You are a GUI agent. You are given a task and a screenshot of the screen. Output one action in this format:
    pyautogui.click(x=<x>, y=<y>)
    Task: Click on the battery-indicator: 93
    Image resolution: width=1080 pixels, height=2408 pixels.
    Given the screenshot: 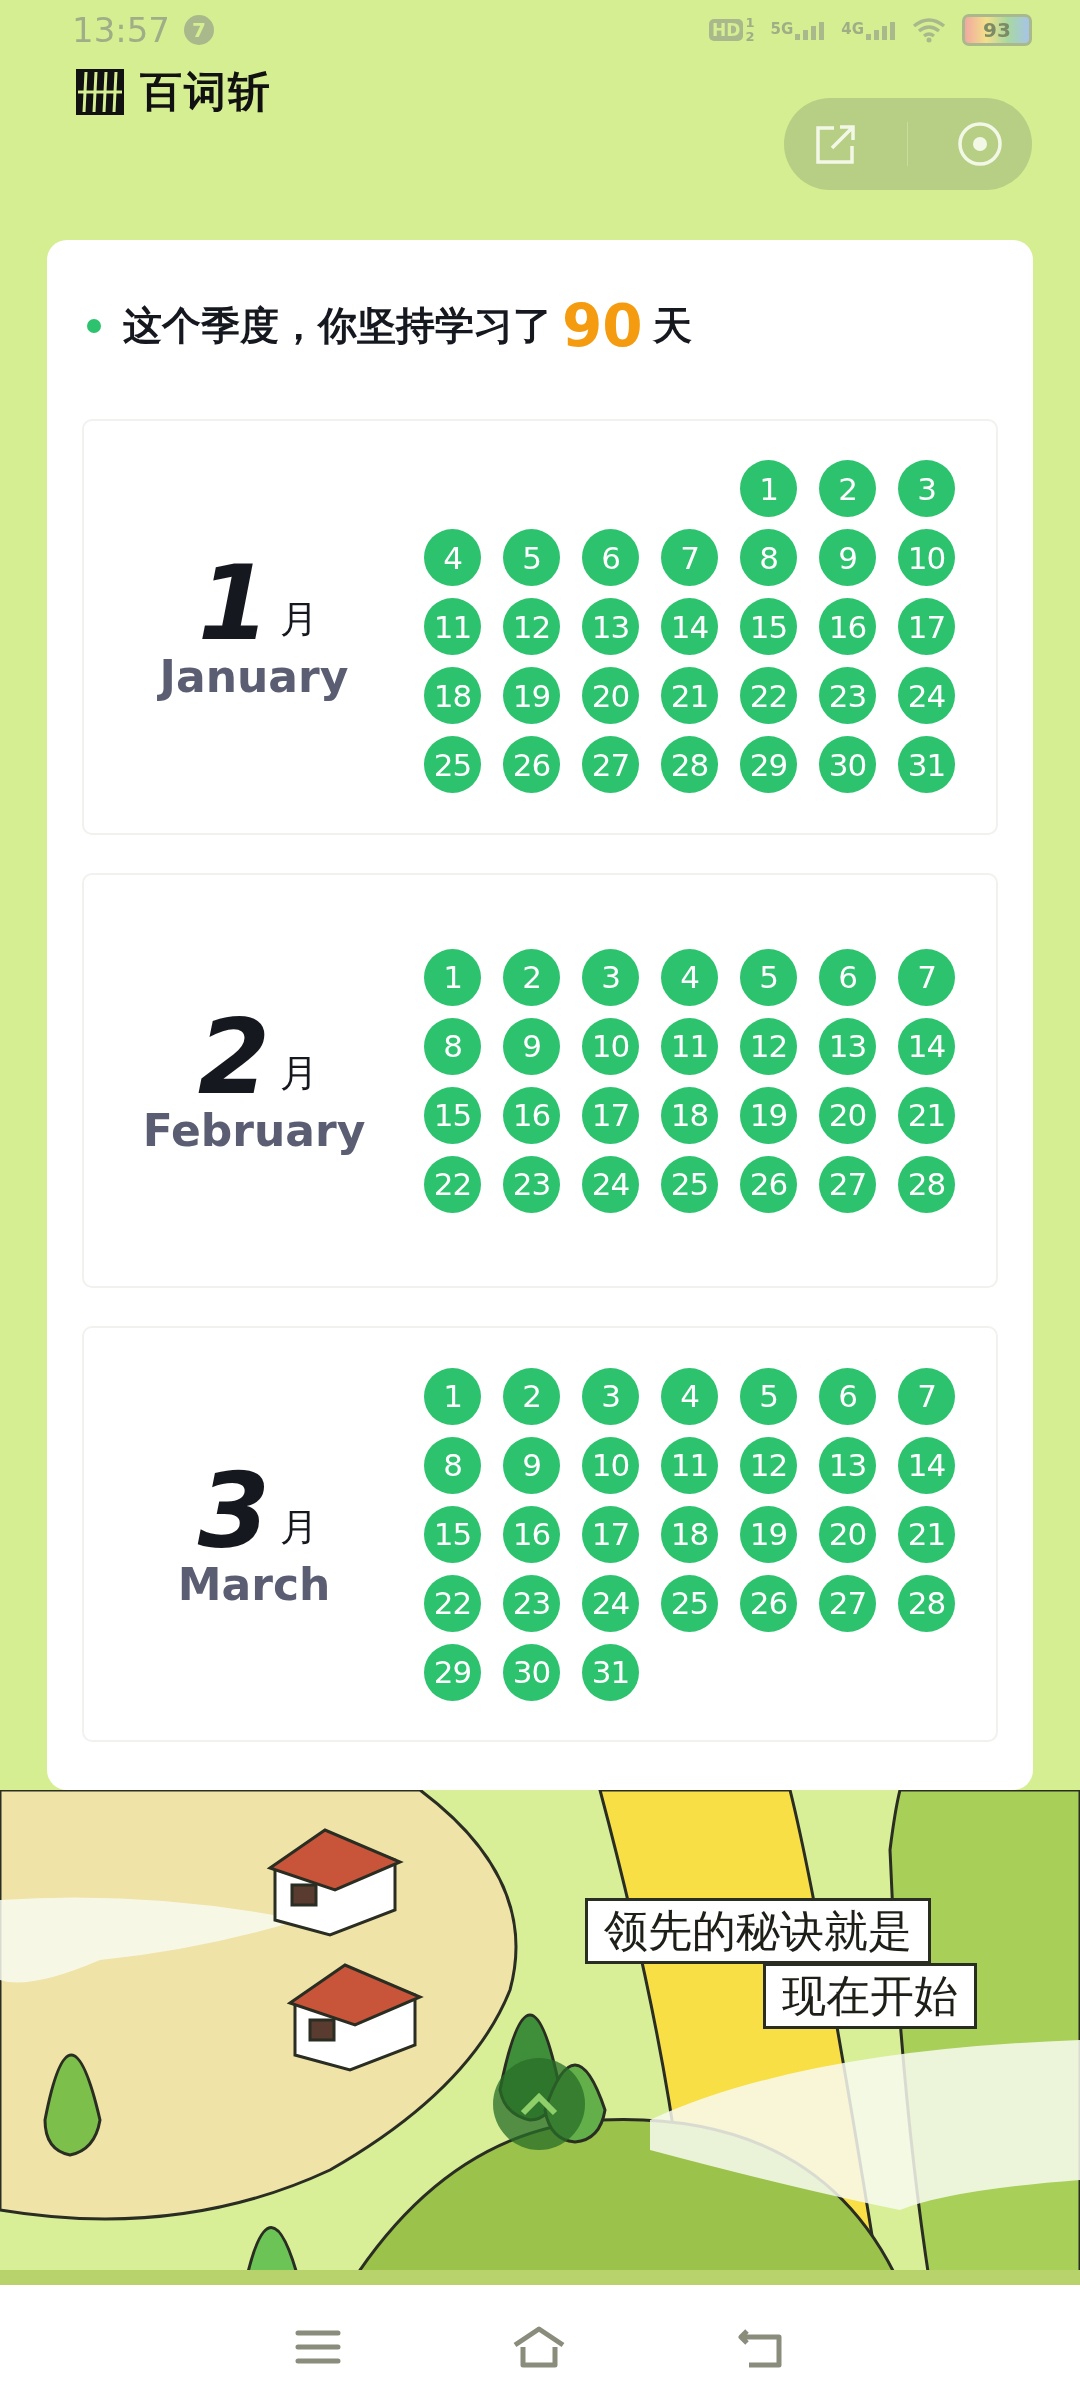 What is the action you would take?
    pyautogui.click(x=997, y=30)
    